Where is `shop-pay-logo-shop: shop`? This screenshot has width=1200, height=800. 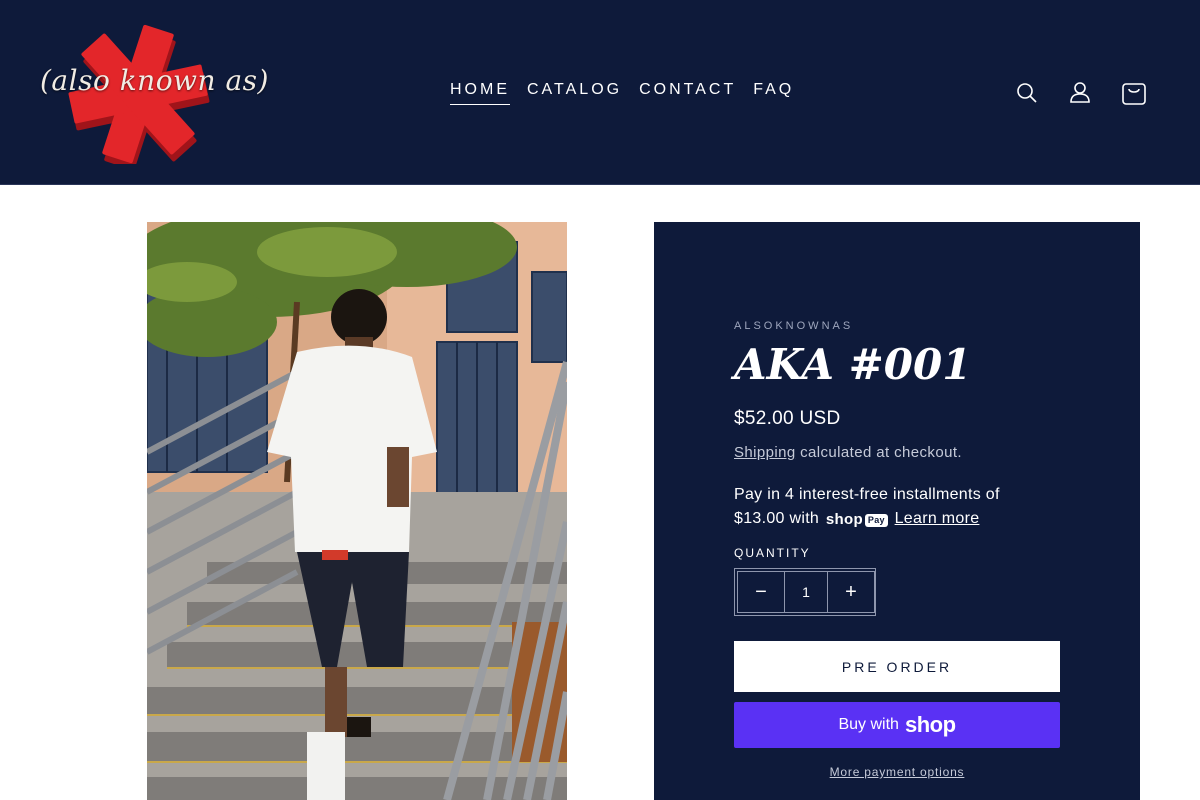 shop-pay-logo-shop: shop is located at coordinates (844, 519).